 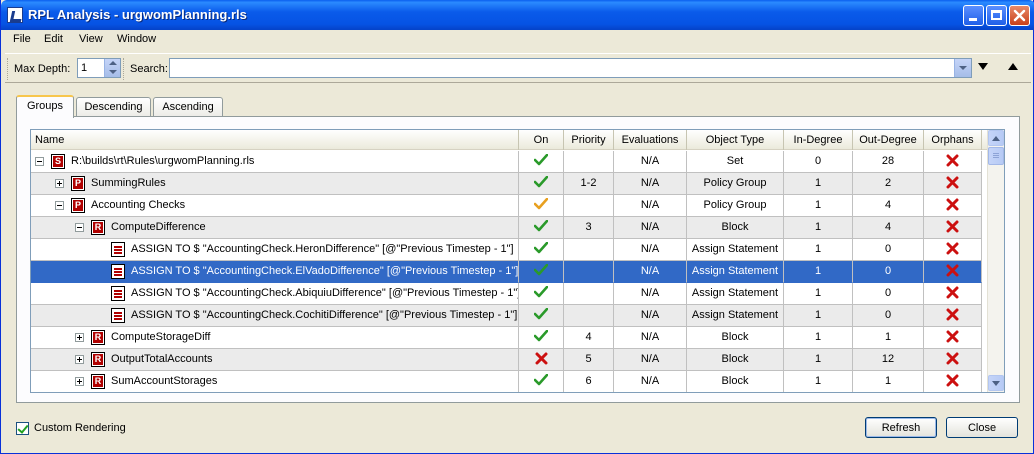 I want to click on search-dropdown-icon, so click(x=962, y=68).